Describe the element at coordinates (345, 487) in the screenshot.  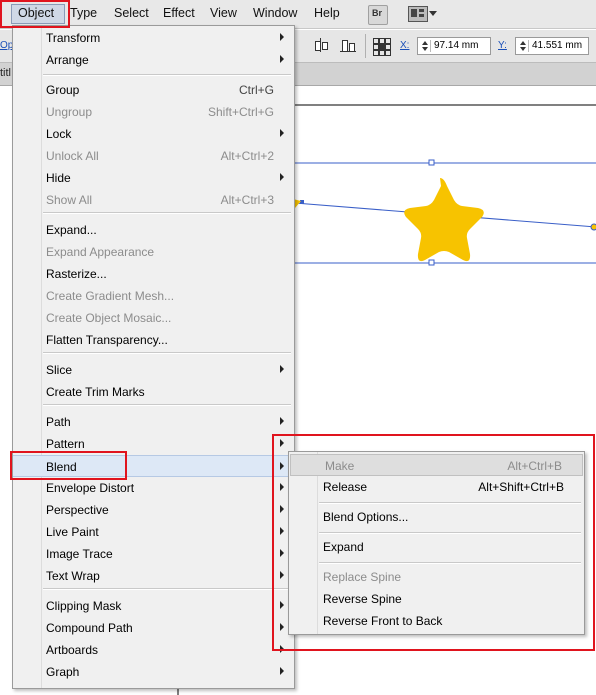
I see `blend-item-label: Release` at that location.